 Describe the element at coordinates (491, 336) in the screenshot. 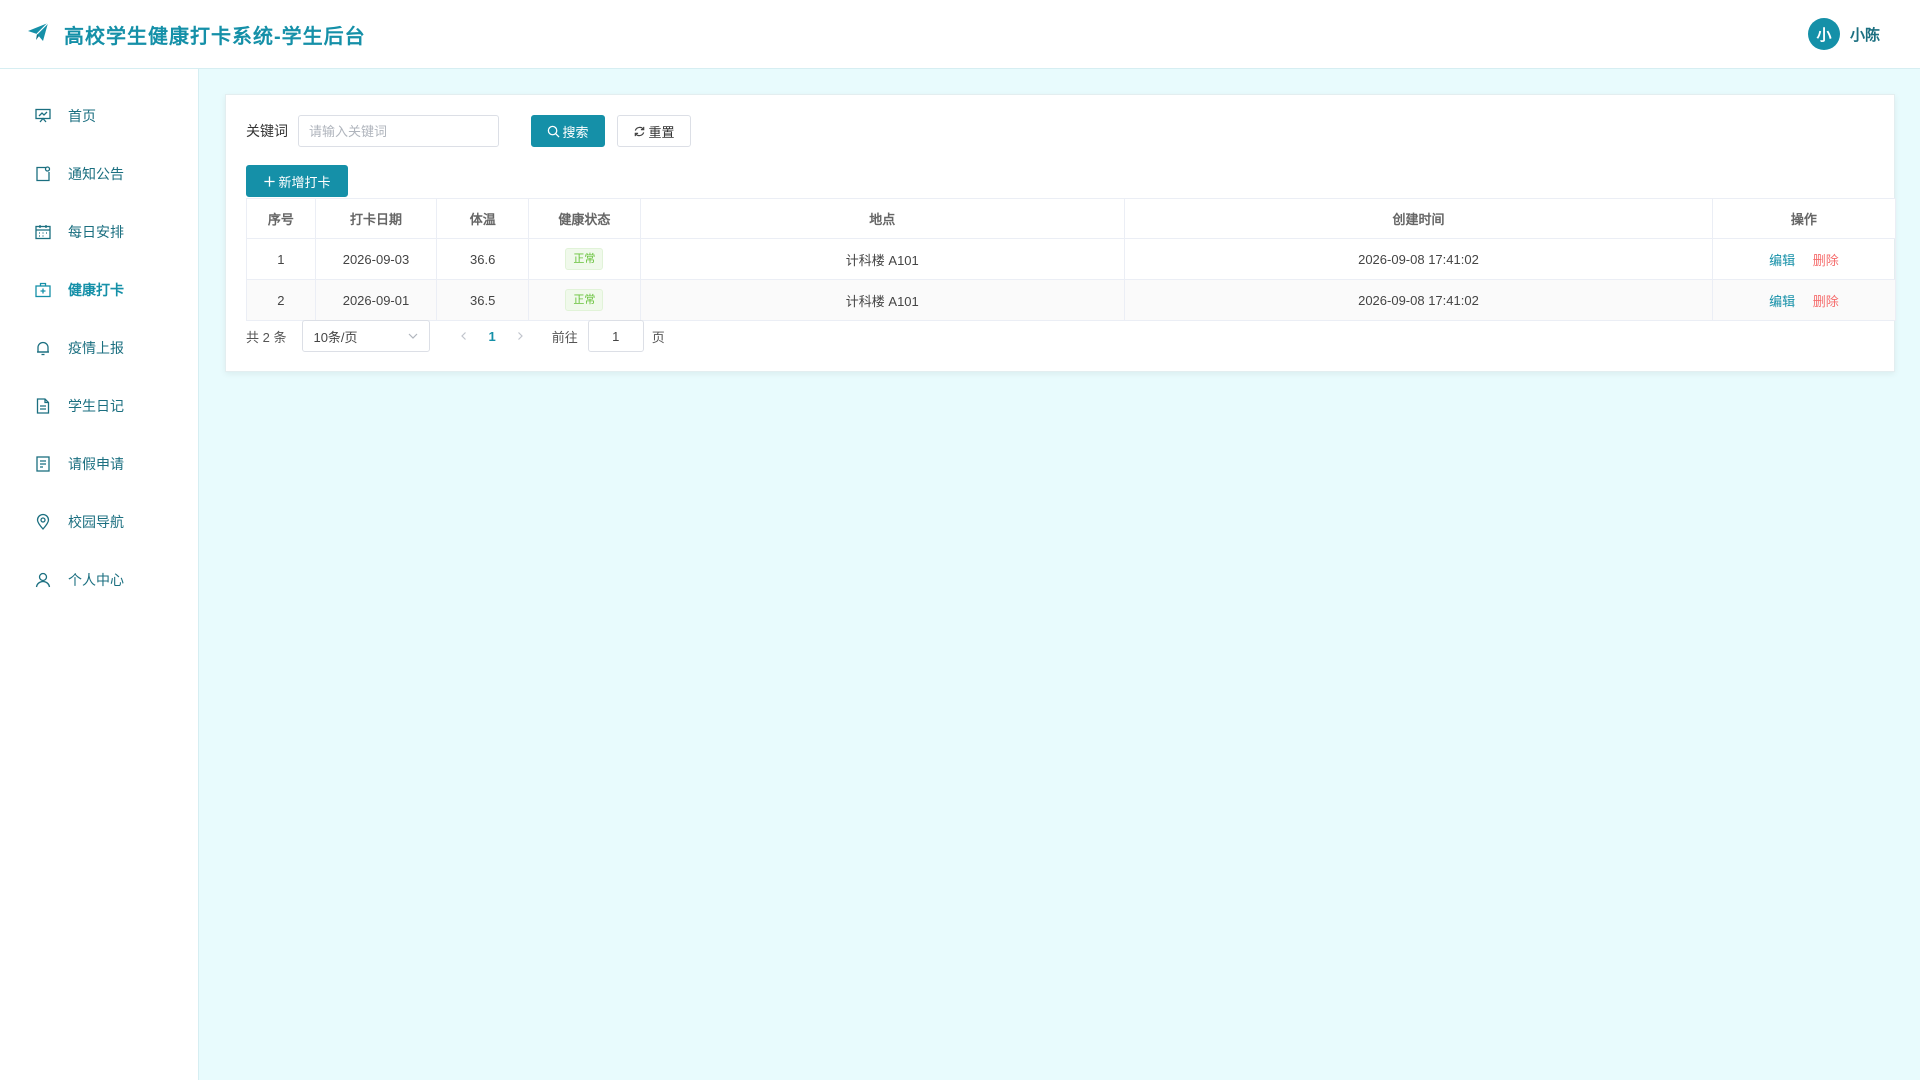

I see `page-number-current: 1` at that location.